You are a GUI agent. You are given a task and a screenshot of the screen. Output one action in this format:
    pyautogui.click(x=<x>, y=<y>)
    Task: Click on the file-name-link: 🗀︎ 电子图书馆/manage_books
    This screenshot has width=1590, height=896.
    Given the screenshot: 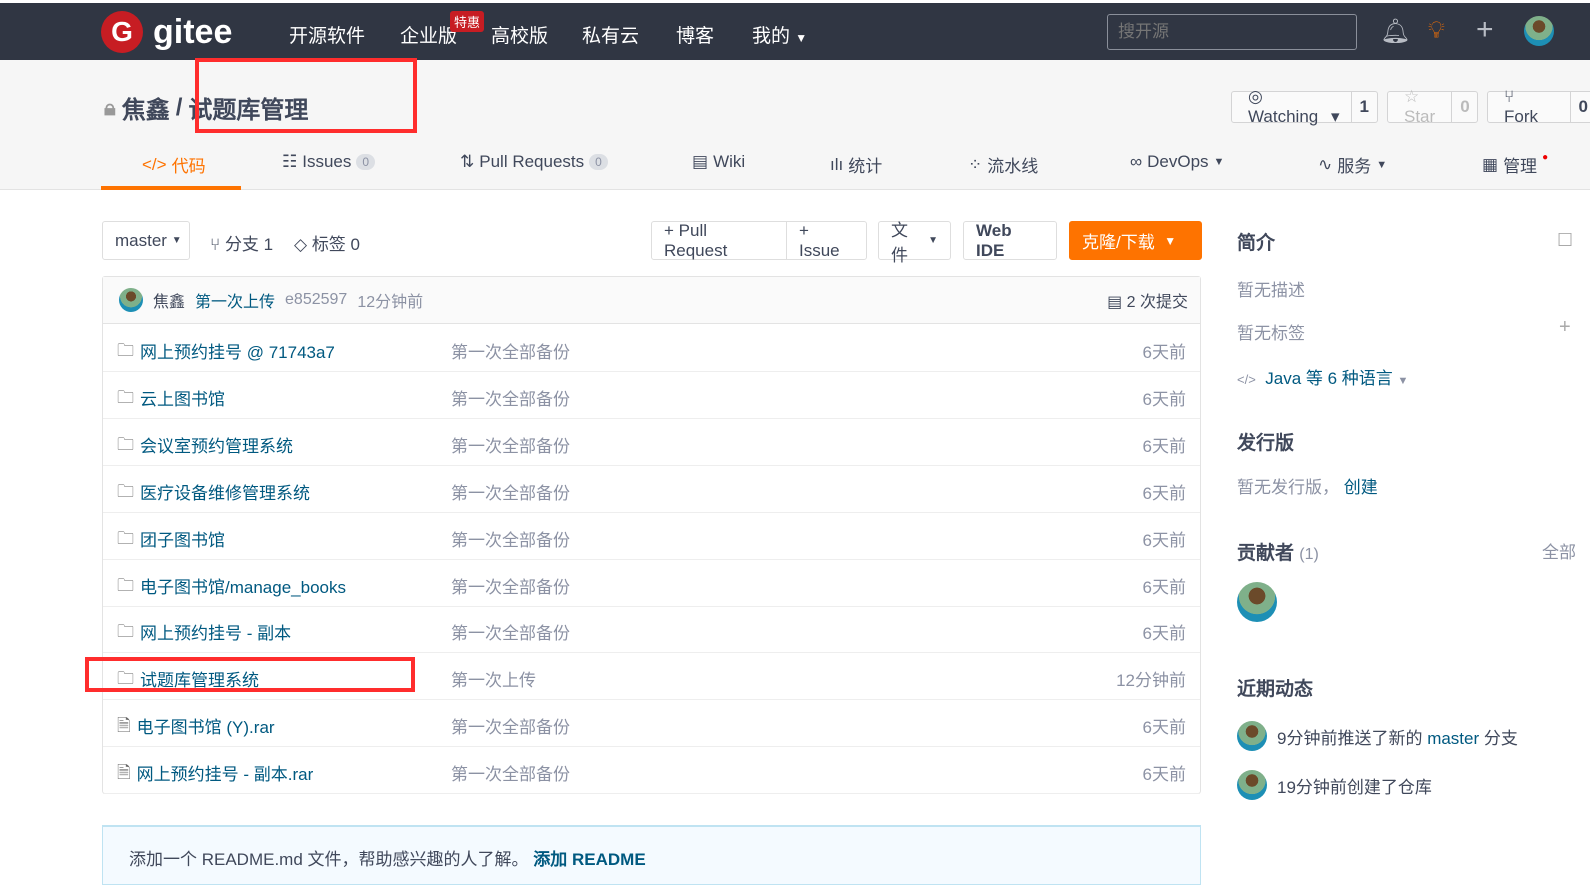 What is the action you would take?
    pyautogui.click(x=231, y=587)
    